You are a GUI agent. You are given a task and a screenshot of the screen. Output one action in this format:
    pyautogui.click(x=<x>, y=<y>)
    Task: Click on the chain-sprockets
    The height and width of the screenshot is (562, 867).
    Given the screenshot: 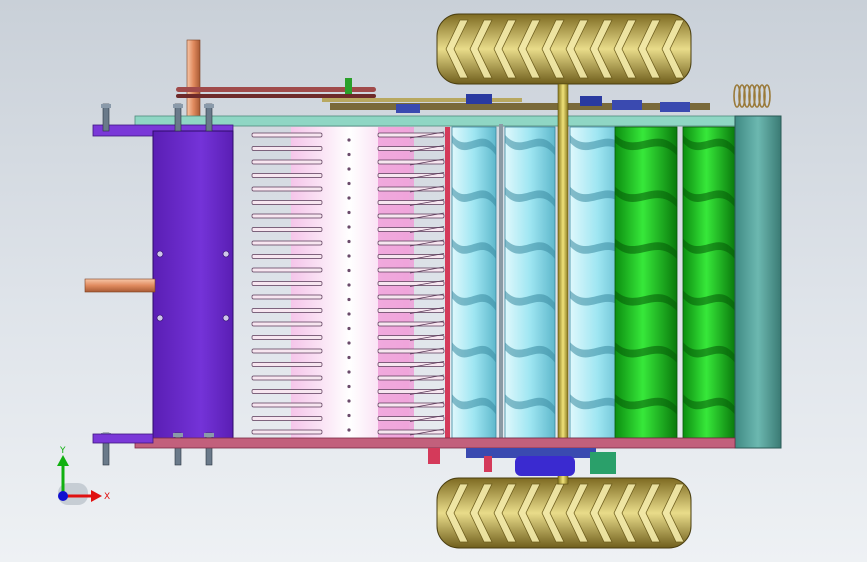 What is the action you would take?
    pyautogui.click(x=520, y=103)
    